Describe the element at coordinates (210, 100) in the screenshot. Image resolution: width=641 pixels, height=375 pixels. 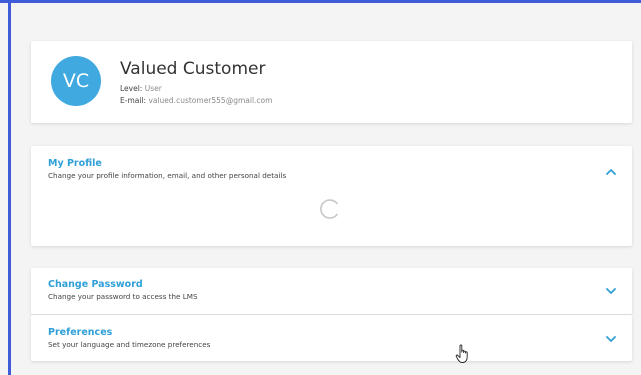
I see `email-value: valued.customer555@gmail.com` at that location.